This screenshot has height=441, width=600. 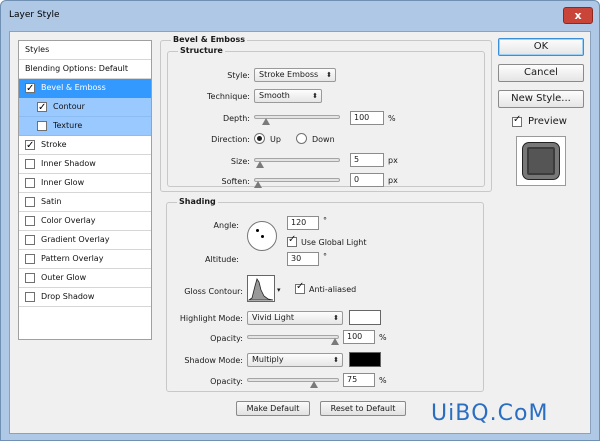 I want to click on sidebar-item-label: Texture, so click(x=68, y=125).